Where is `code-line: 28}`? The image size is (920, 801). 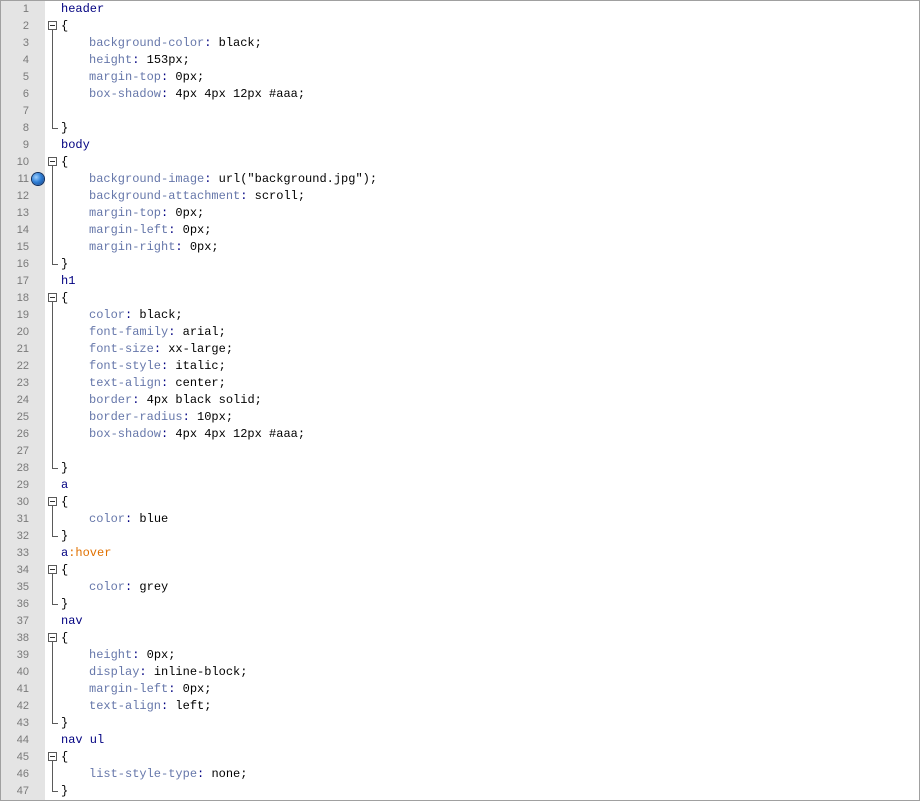
code-line: 28} is located at coordinates (460, 468).